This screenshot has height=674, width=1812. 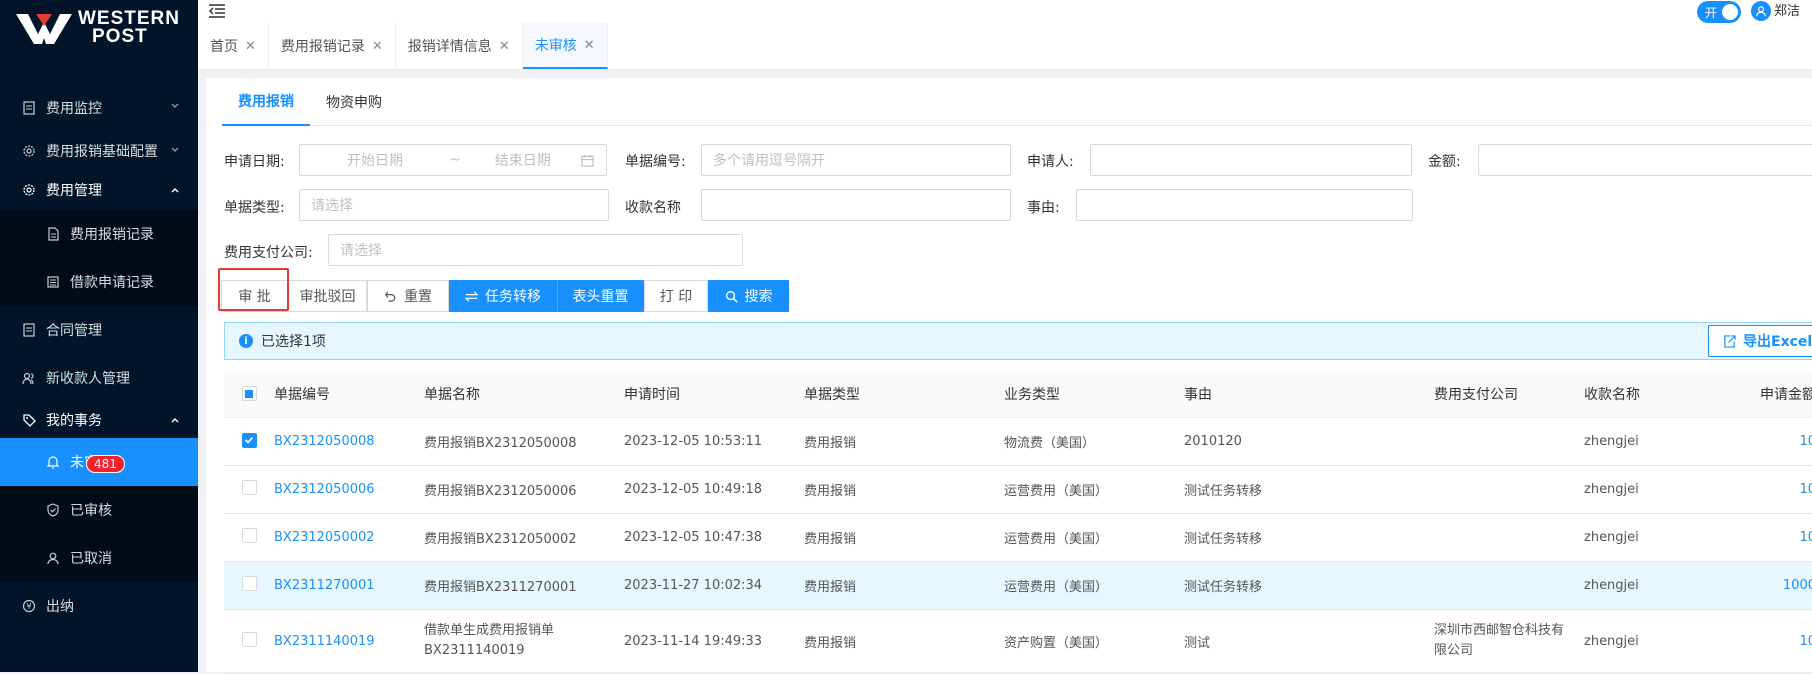 I want to click on subtab-material-purchase: 物资申购, so click(x=354, y=102).